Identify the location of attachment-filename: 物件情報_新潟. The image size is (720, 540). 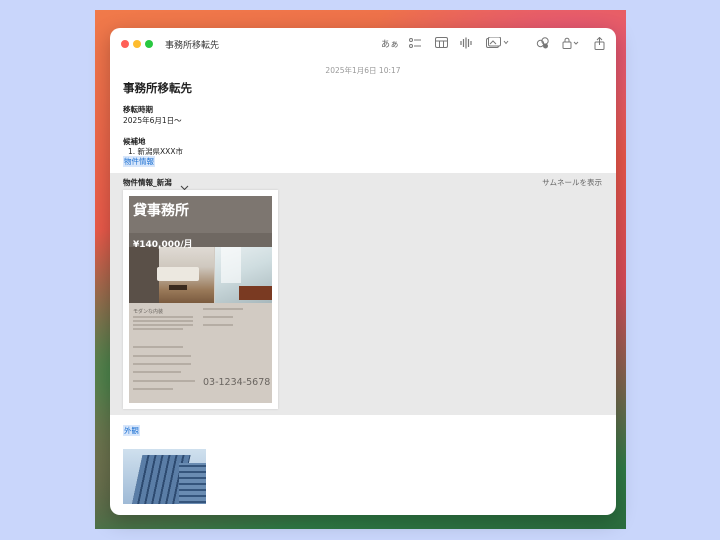
(147, 182).